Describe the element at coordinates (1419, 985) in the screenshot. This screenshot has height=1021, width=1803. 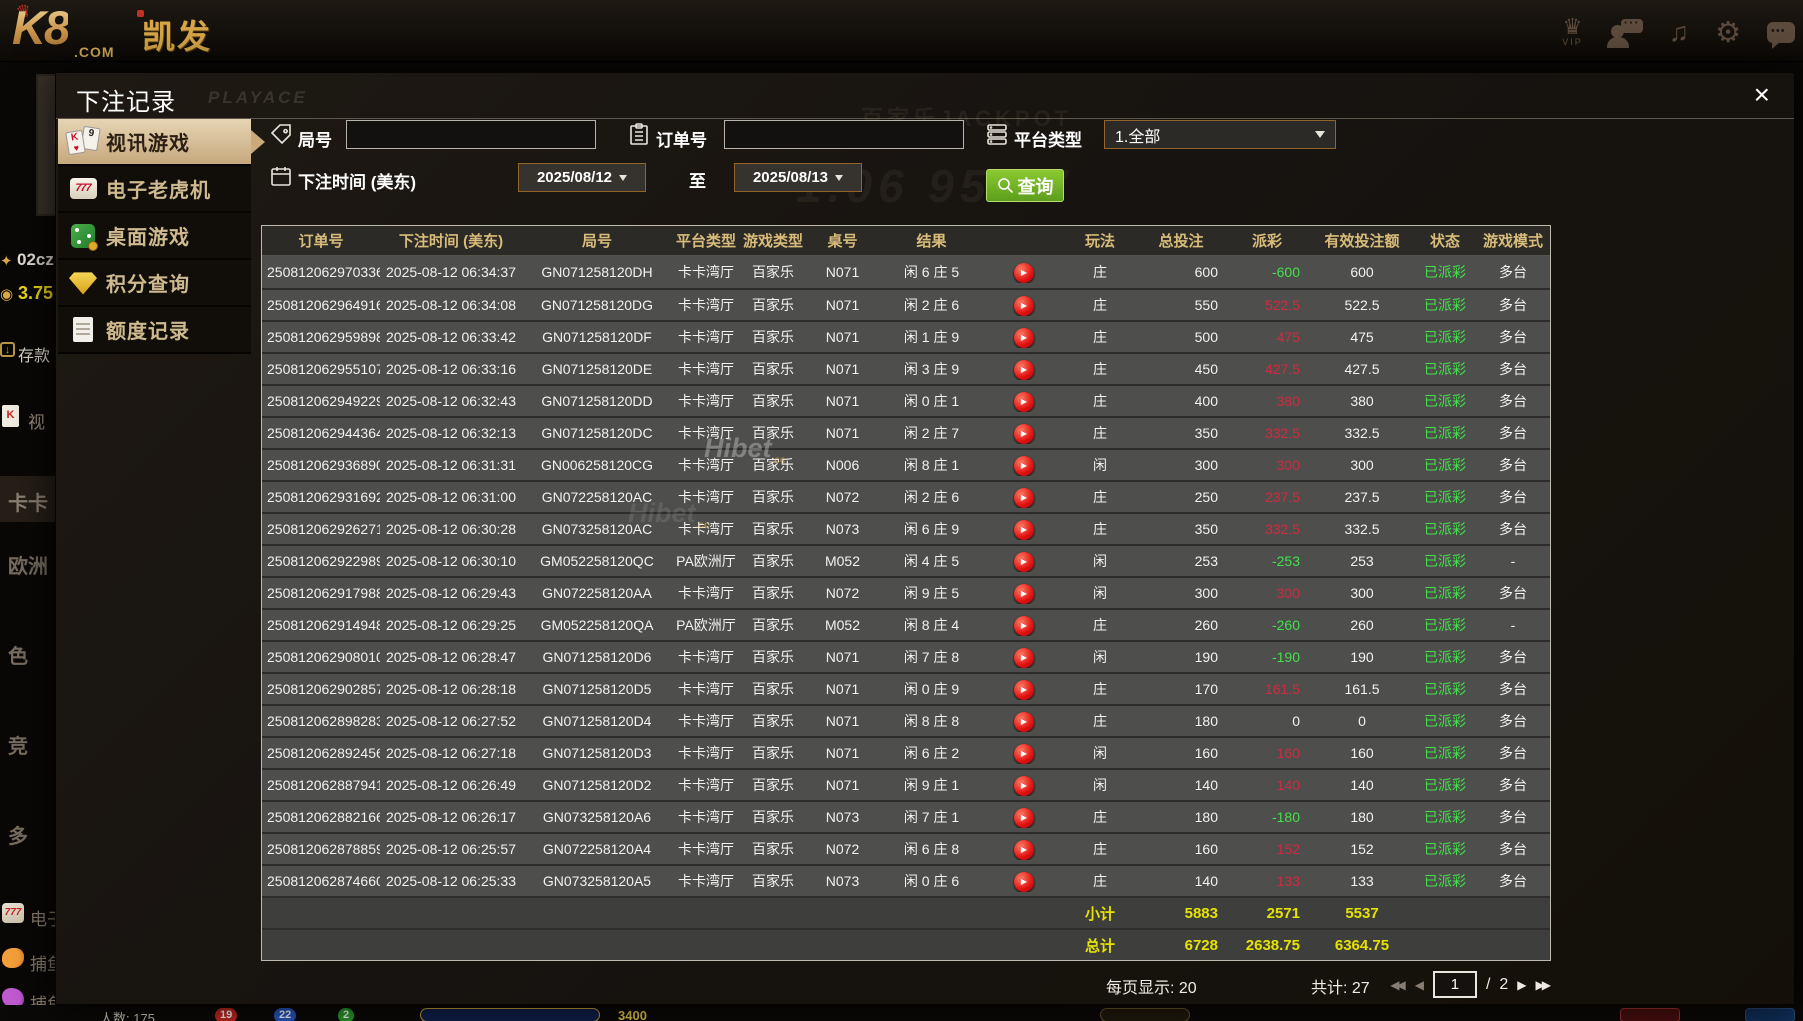
I see `prev-page-icon: ◀` at that location.